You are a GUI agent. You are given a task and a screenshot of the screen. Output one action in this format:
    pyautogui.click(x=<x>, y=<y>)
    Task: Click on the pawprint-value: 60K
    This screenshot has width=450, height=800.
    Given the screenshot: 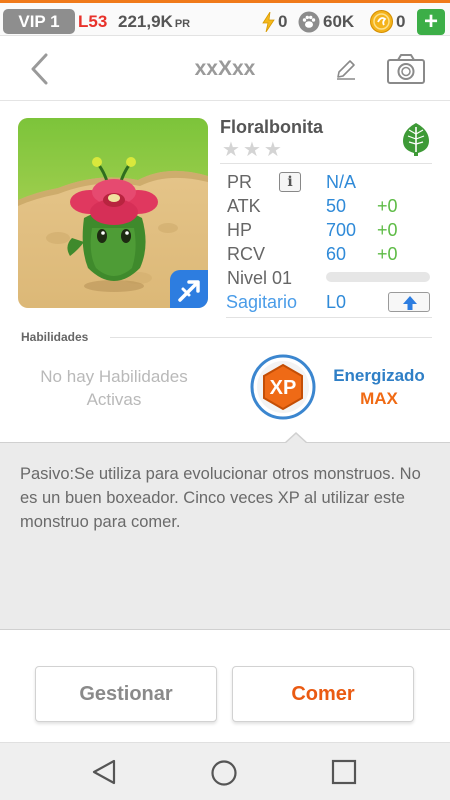 What is the action you would take?
    pyautogui.click(x=339, y=21)
    